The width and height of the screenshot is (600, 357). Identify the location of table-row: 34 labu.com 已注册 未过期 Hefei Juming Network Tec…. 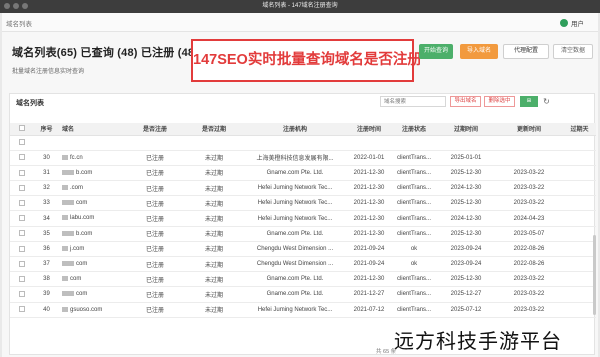
(303, 218).